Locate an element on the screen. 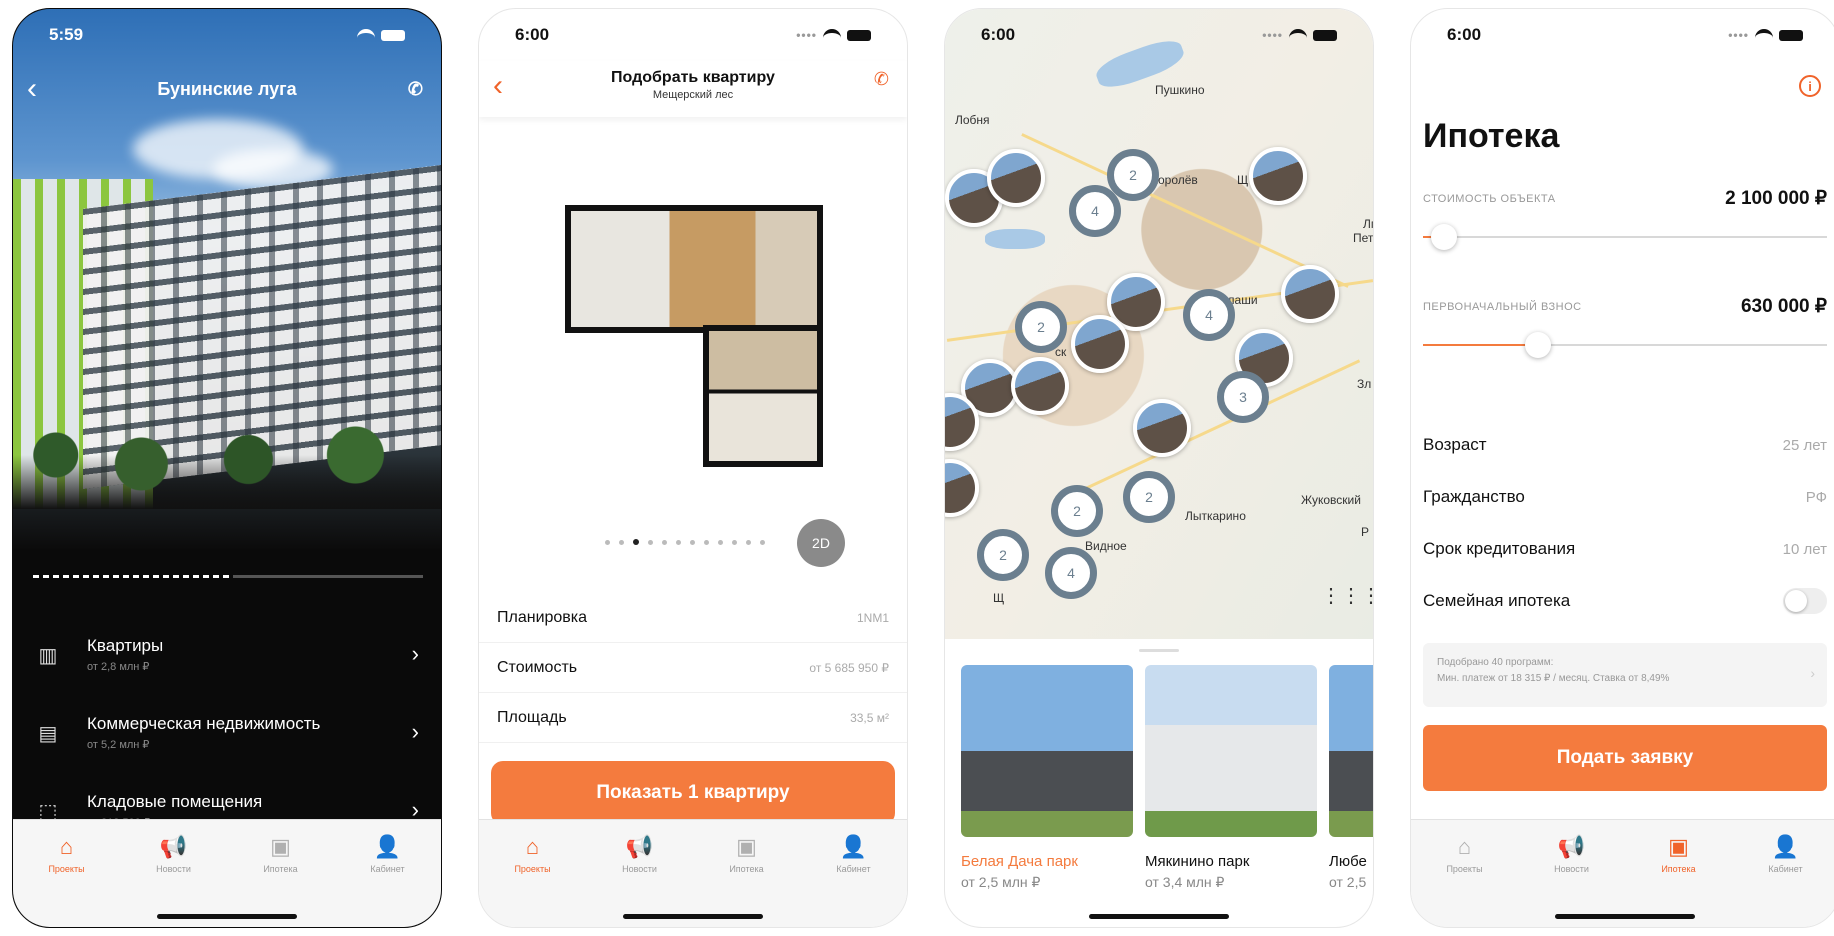  mortgage-icon: ▣ is located at coordinates (746, 846).